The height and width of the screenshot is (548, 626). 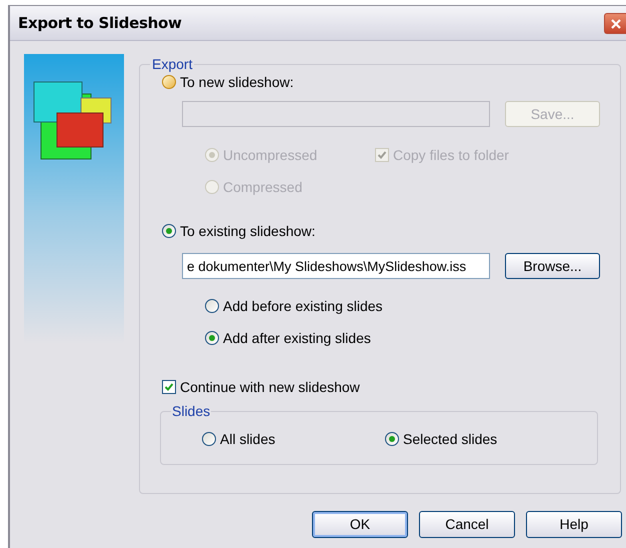 What do you see at coordinates (360, 524) in the screenshot?
I see `dialog-button: OK` at bounding box center [360, 524].